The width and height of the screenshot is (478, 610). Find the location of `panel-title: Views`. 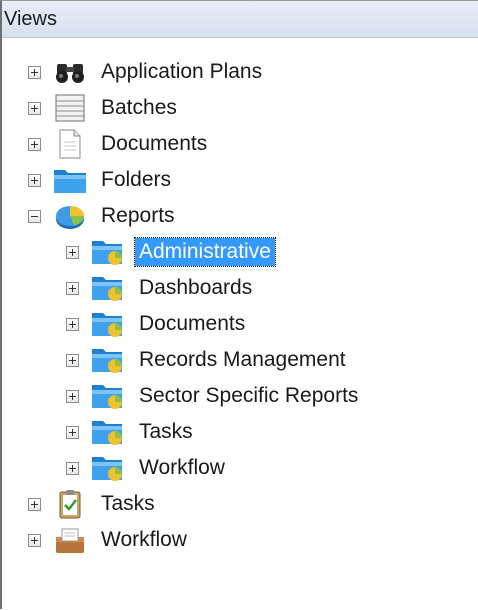

panel-title: Views is located at coordinates (30, 18).